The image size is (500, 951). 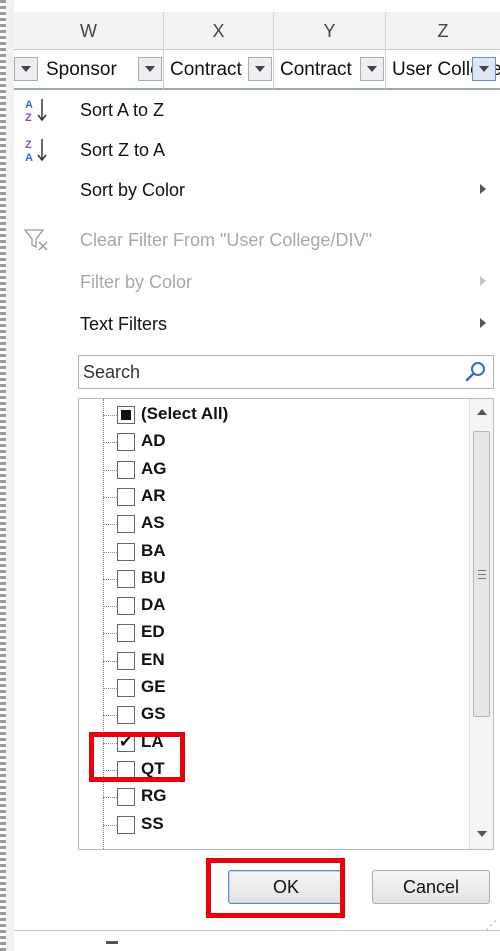 I want to click on column-header-z: Z, so click(x=443, y=31).